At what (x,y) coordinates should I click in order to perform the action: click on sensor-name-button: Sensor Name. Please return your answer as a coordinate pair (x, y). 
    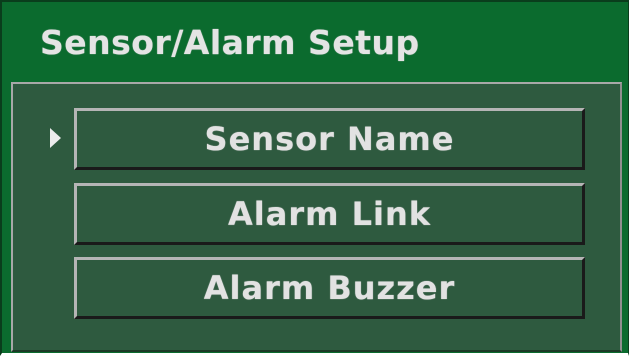
    Looking at the image, I should click on (329, 139).